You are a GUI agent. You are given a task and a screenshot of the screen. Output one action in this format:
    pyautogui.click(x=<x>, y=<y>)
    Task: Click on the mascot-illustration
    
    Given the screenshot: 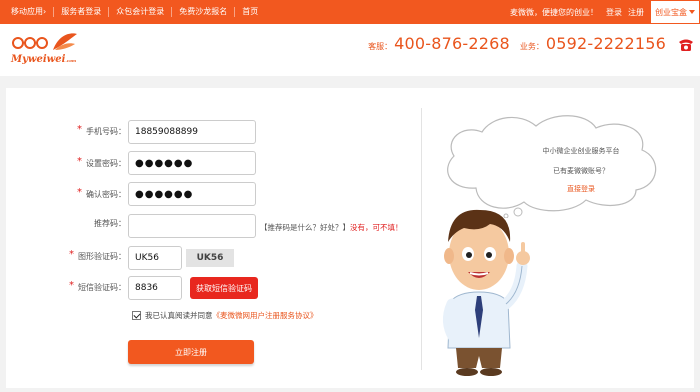 What is the action you would take?
    pyautogui.click(x=486, y=292)
    